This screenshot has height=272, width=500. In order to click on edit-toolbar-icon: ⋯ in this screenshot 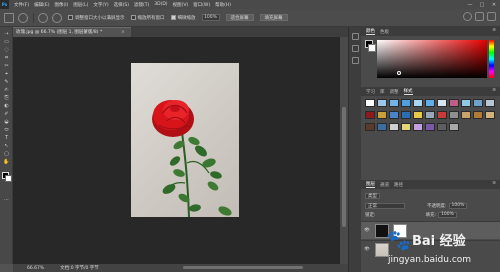, I will do `click(6, 200)`.